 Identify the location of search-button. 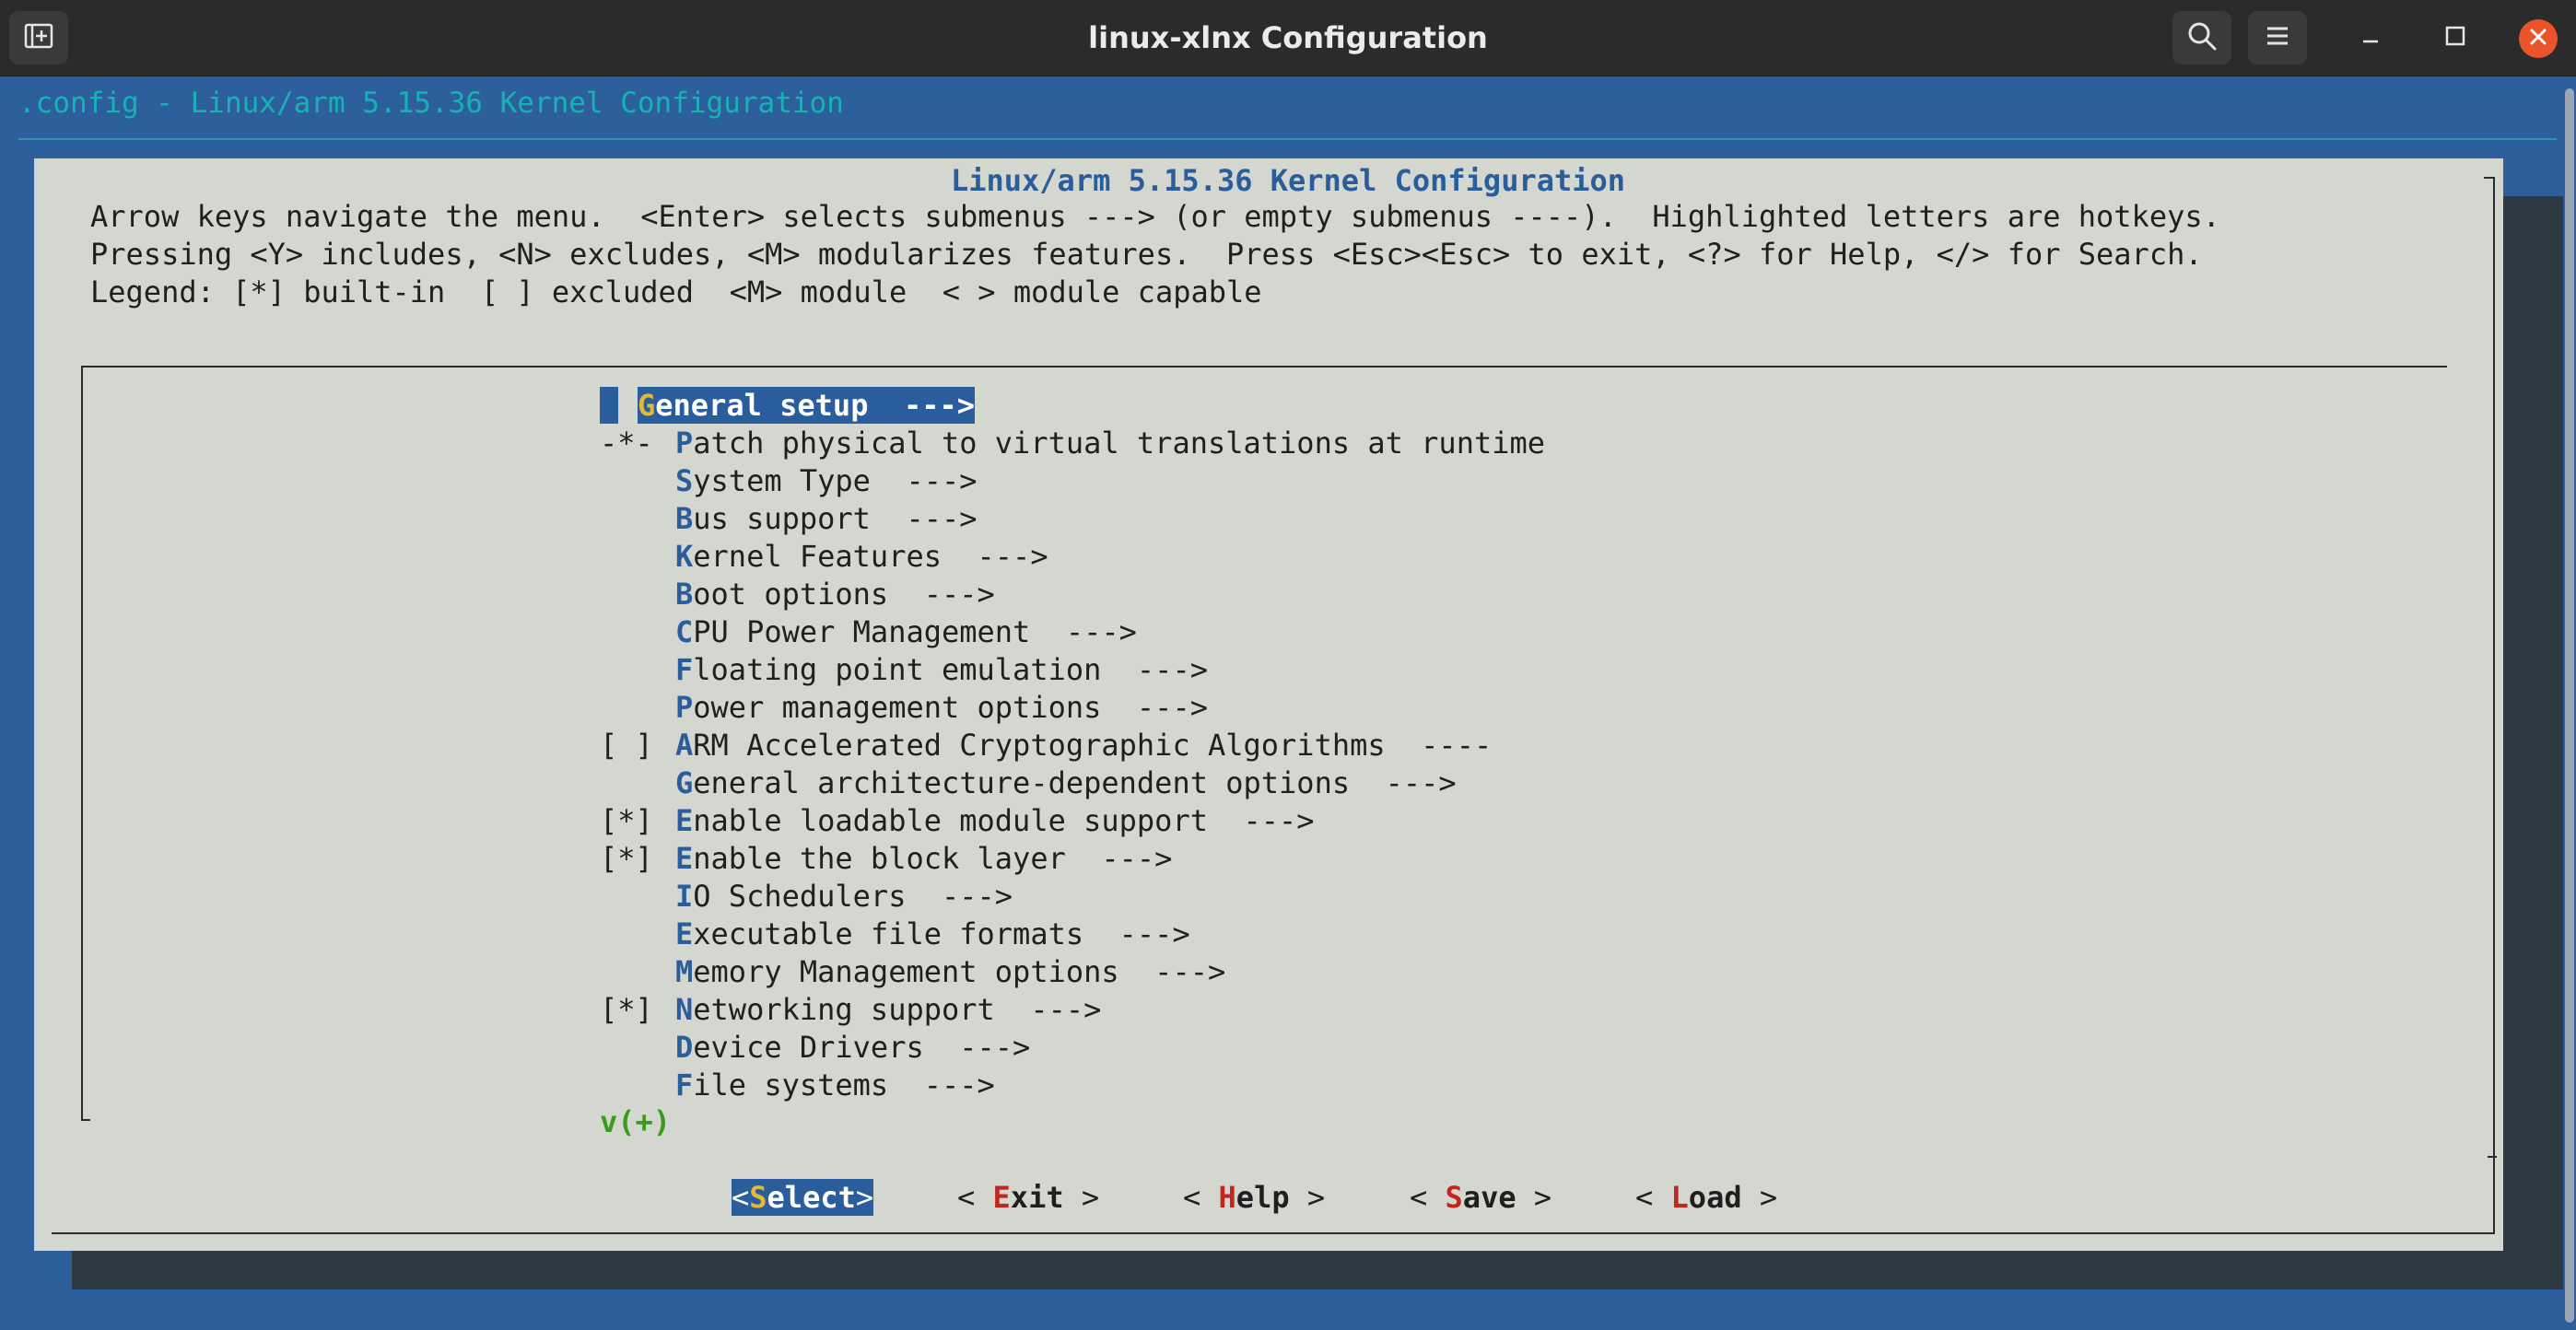
(2201, 37).